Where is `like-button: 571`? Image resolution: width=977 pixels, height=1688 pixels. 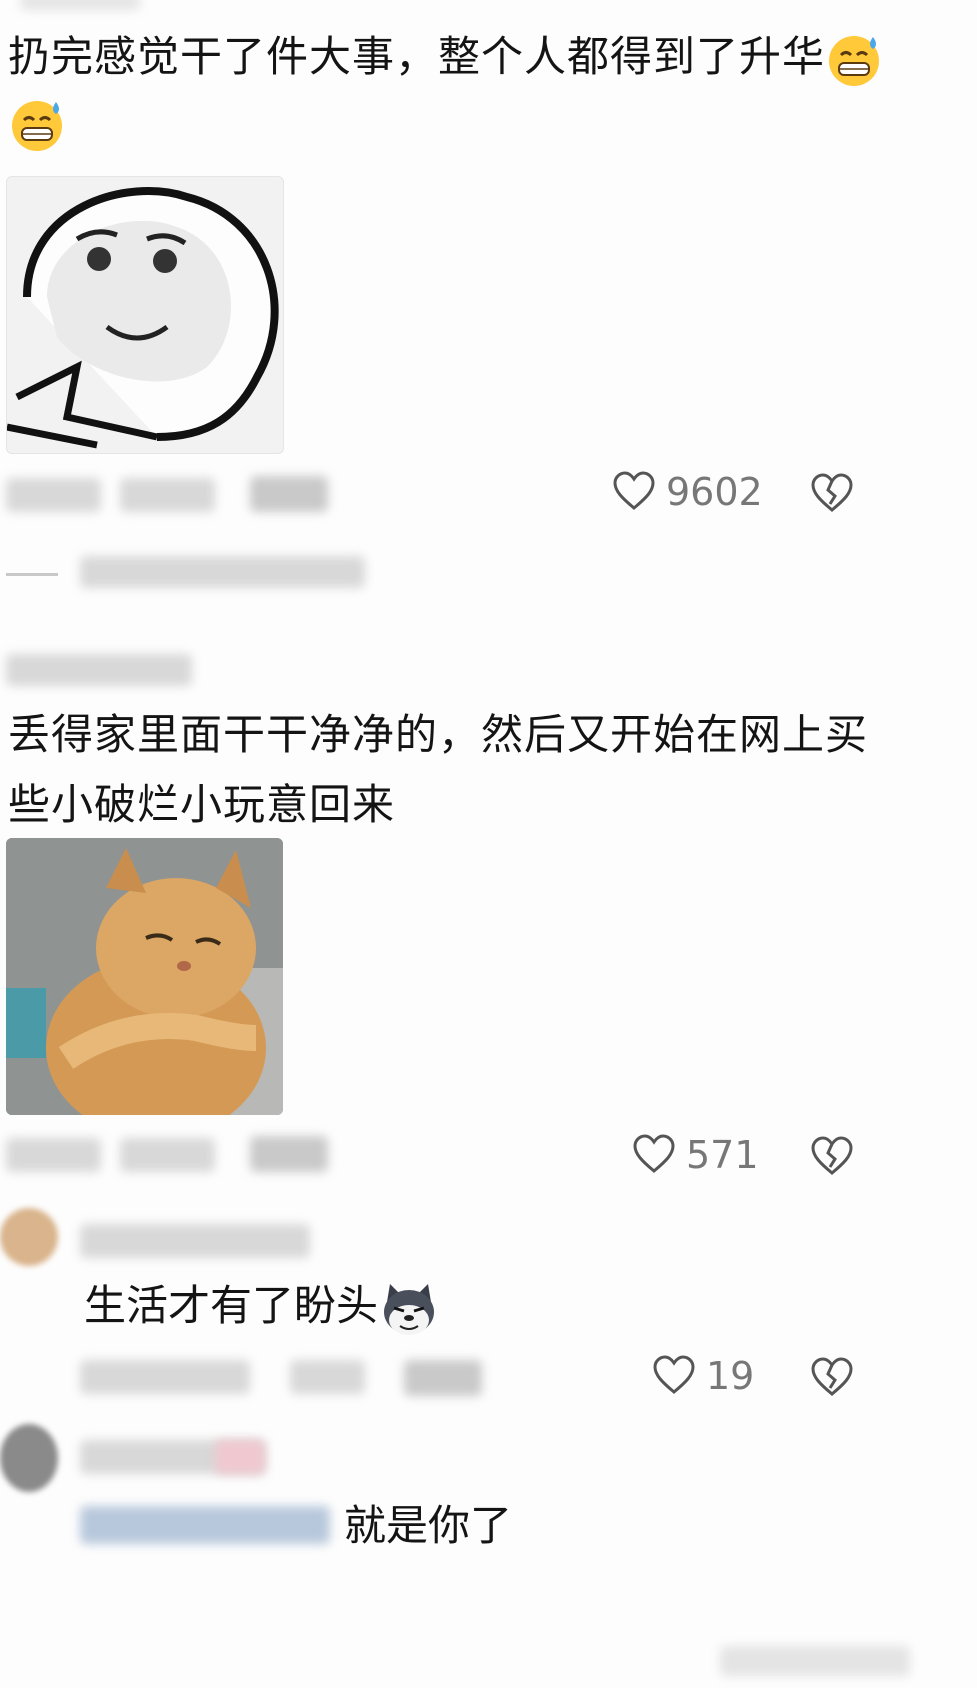 like-button: 571 is located at coordinates (695, 1155).